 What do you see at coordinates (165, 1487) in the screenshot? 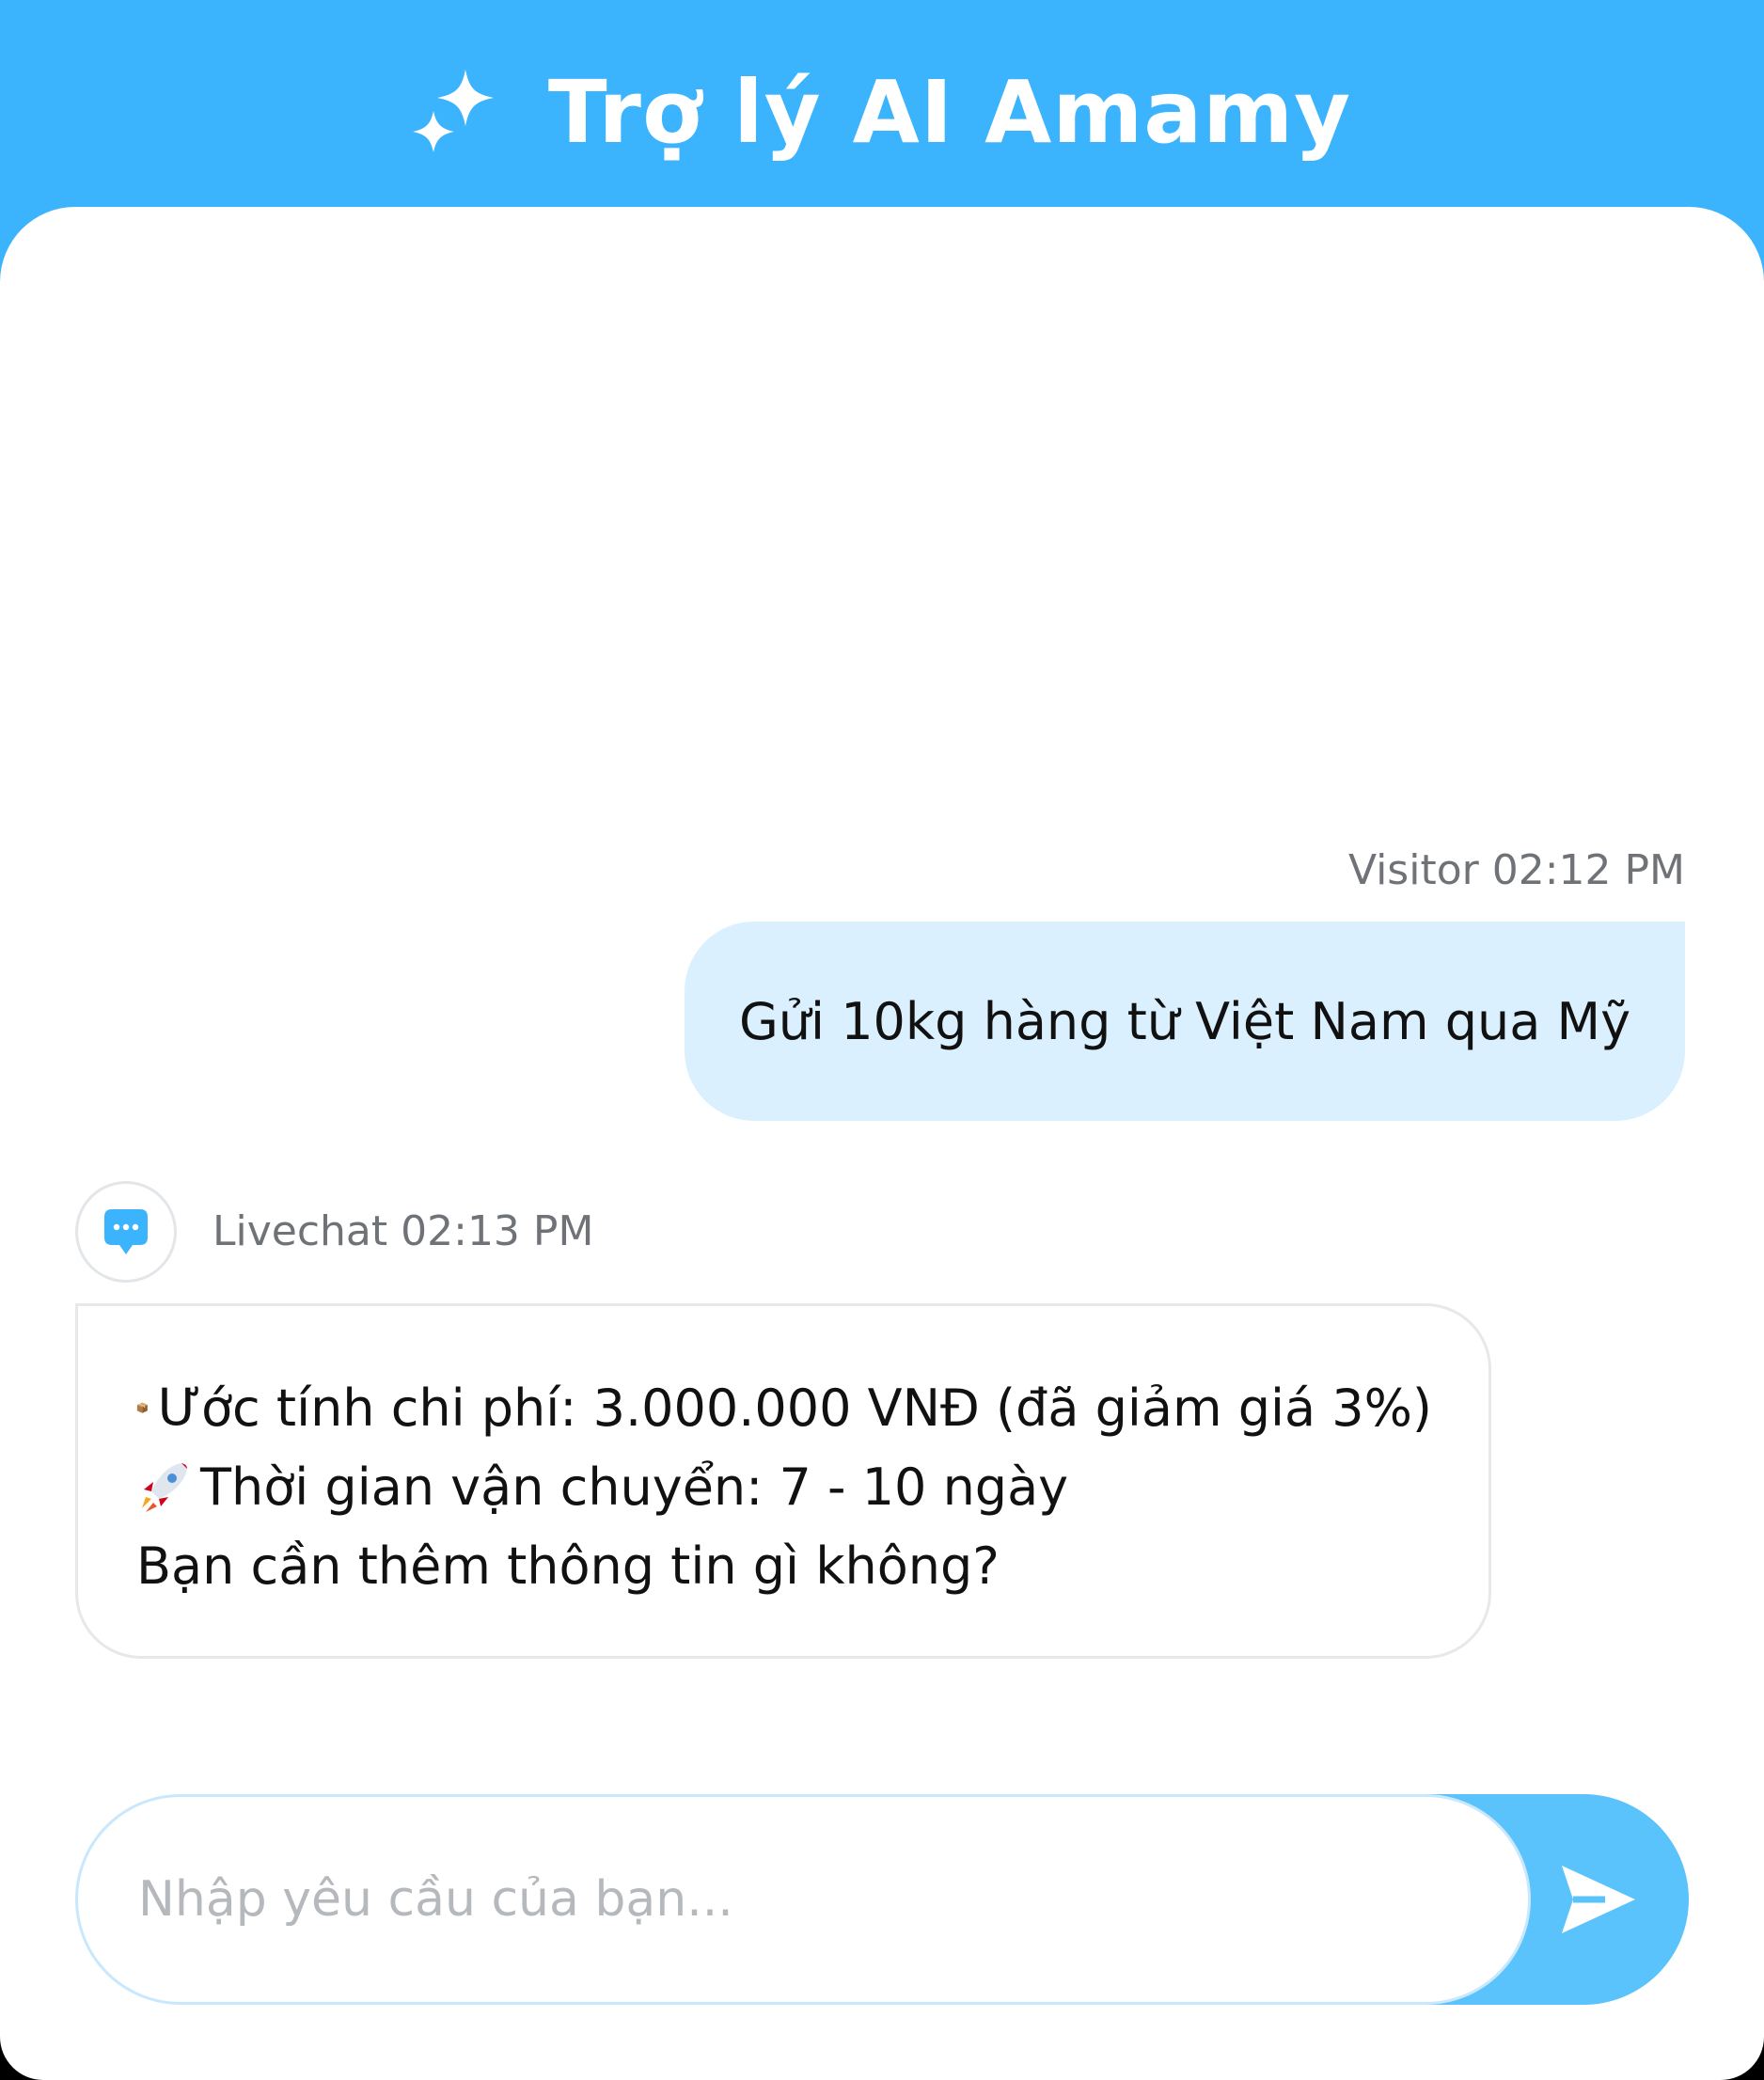
I see `rocket-icon` at bounding box center [165, 1487].